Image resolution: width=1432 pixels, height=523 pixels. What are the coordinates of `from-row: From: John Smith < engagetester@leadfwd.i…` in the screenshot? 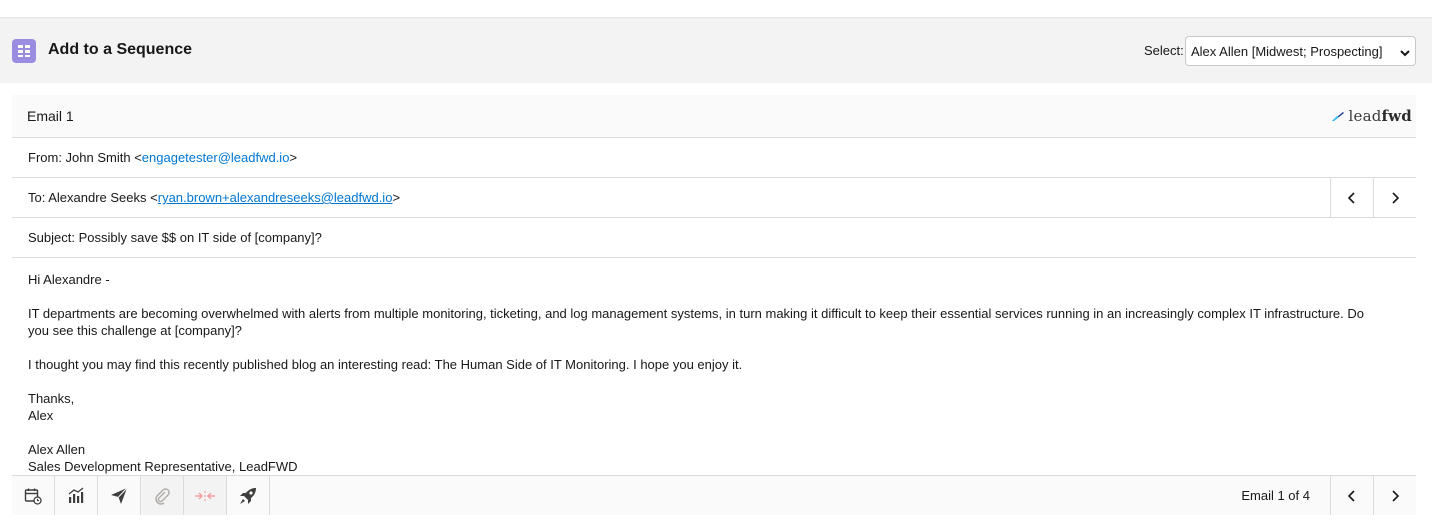 It's located at (714, 158).